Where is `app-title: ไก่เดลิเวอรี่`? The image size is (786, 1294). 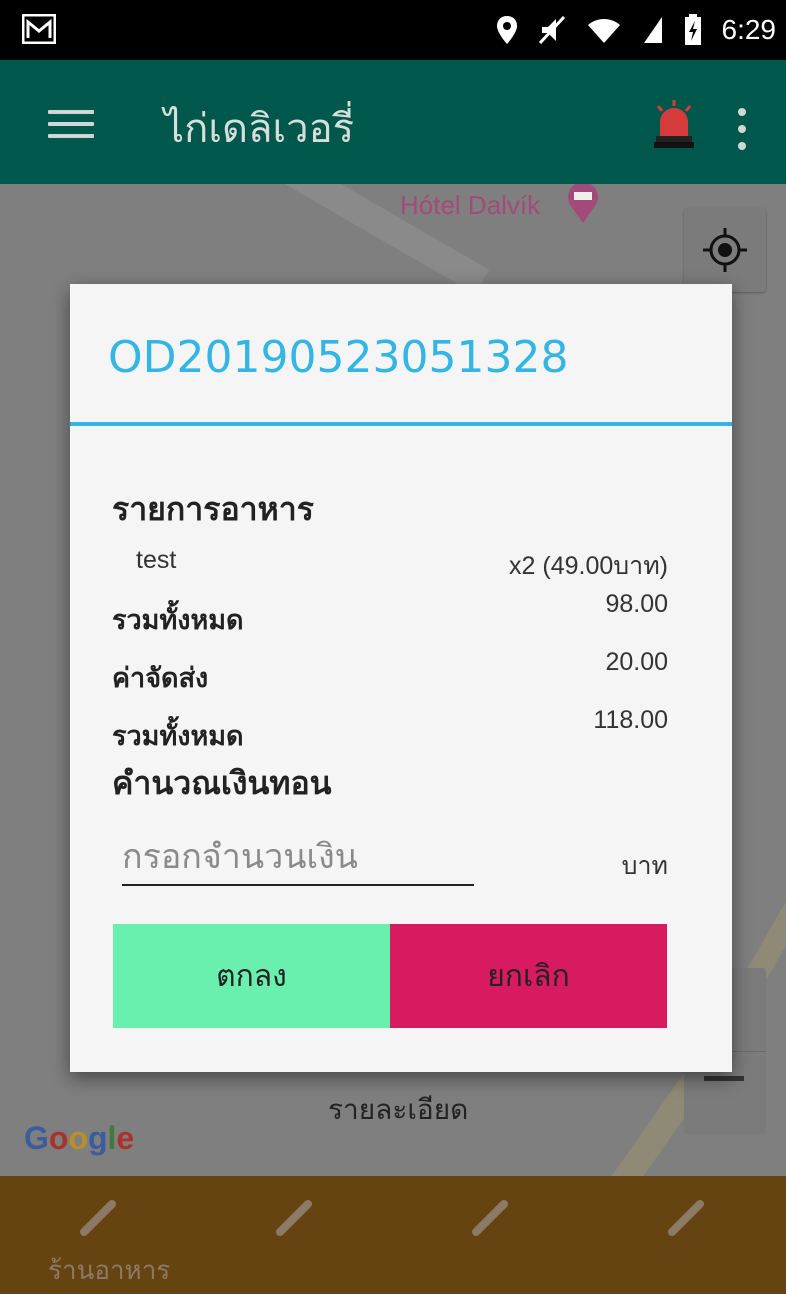
app-title: ไก่เดลิเวอรี่ is located at coordinates (259, 129).